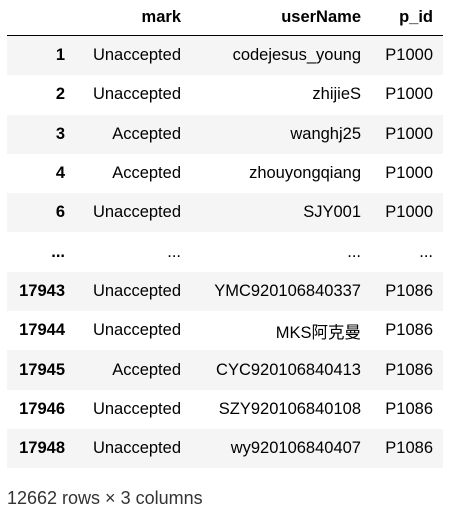  What do you see at coordinates (42, 330) in the screenshot?
I see `row-index: 17944` at bounding box center [42, 330].